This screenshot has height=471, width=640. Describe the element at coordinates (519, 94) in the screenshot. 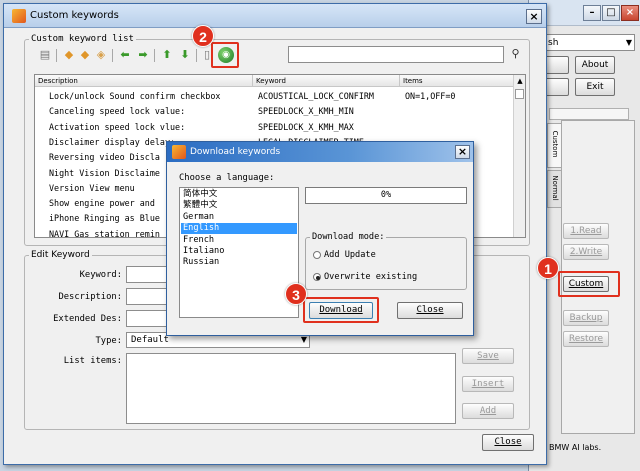

I see `scroll-thumb` at that location.